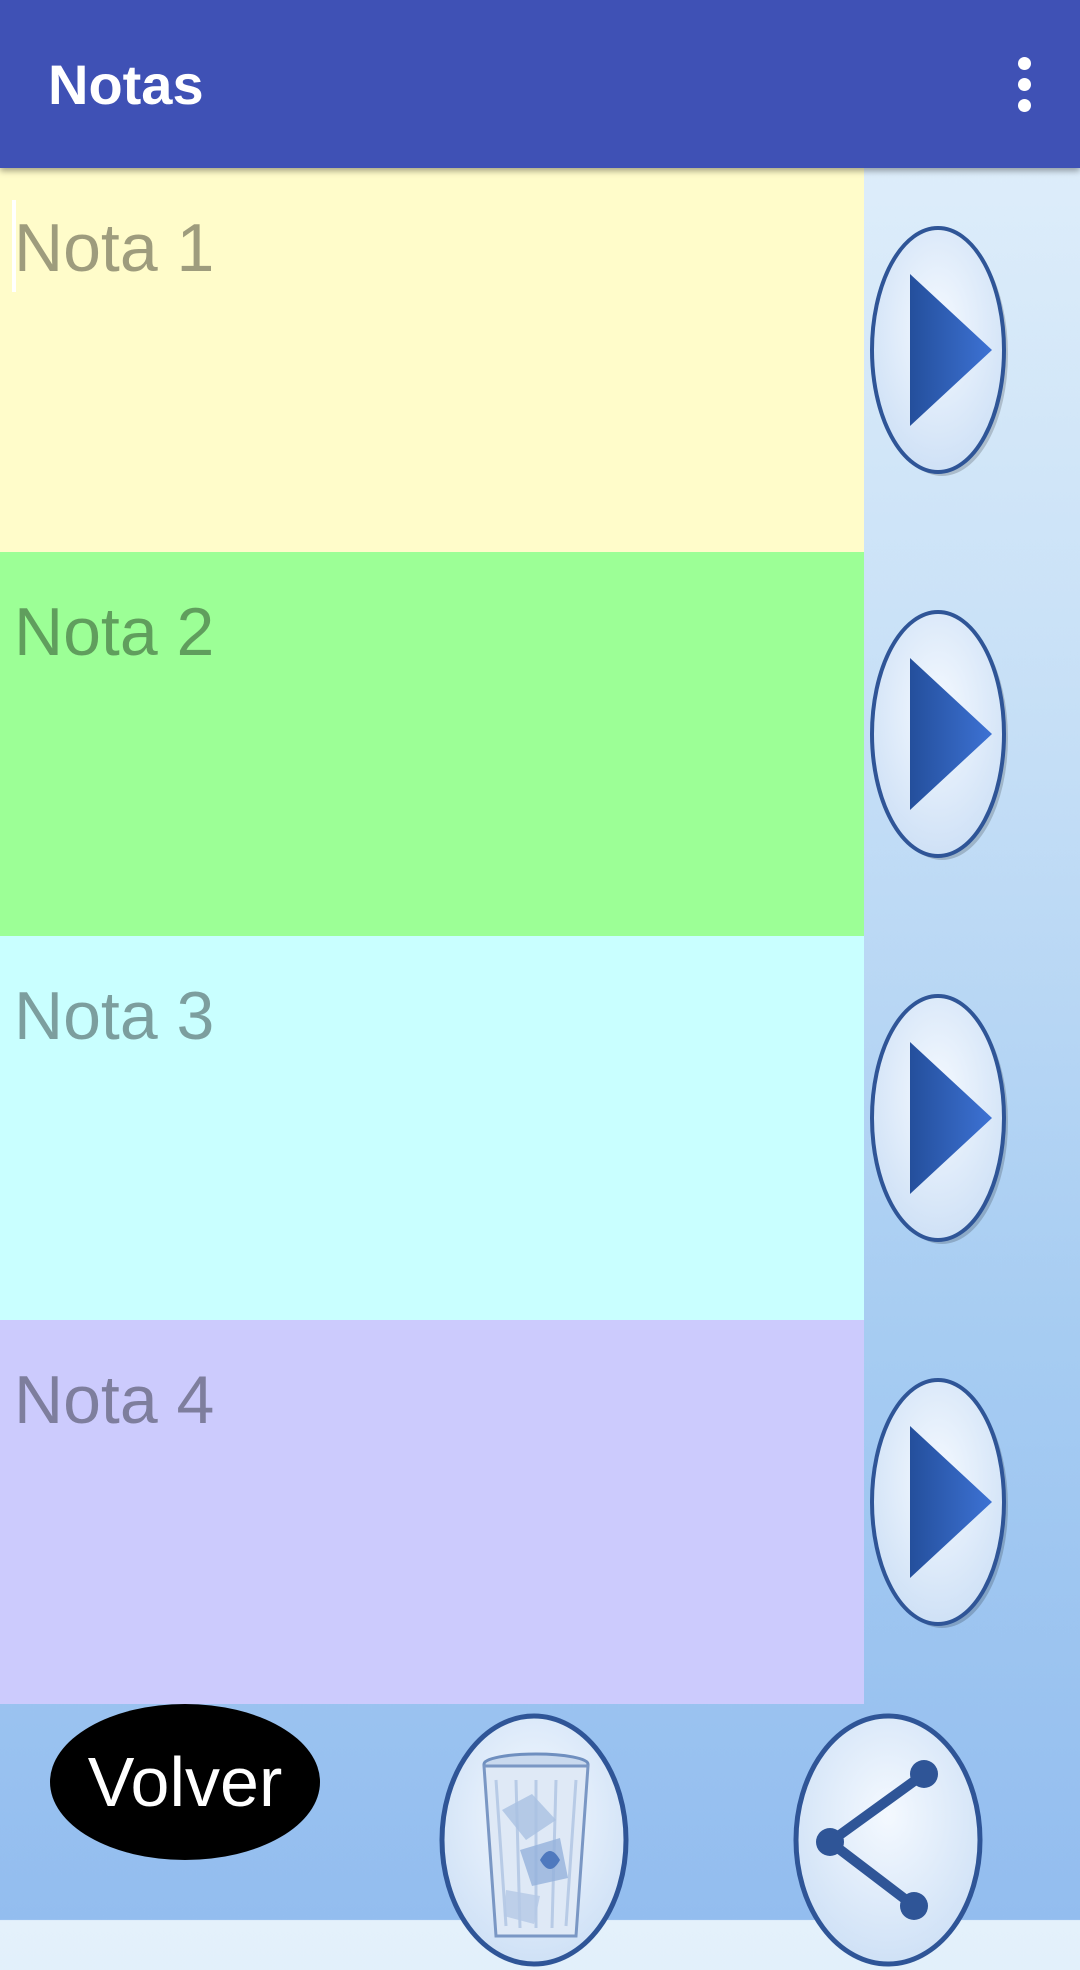  Describe the element at coordinates (114, 1016) in the screenshot. I see `note-placeholder: Nota 3` at that location.